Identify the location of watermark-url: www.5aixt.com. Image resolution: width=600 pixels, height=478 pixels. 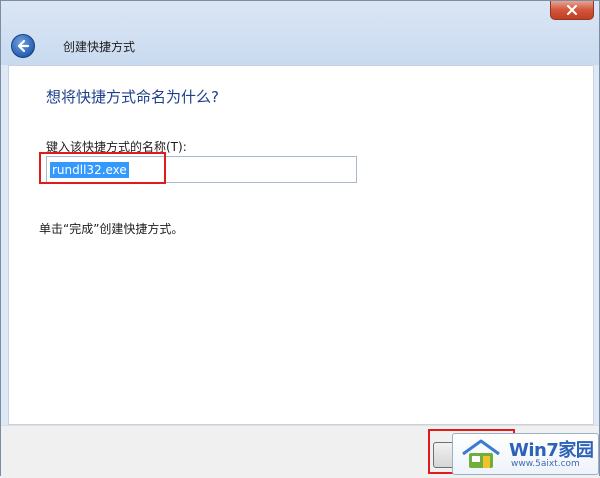
(545, 464).